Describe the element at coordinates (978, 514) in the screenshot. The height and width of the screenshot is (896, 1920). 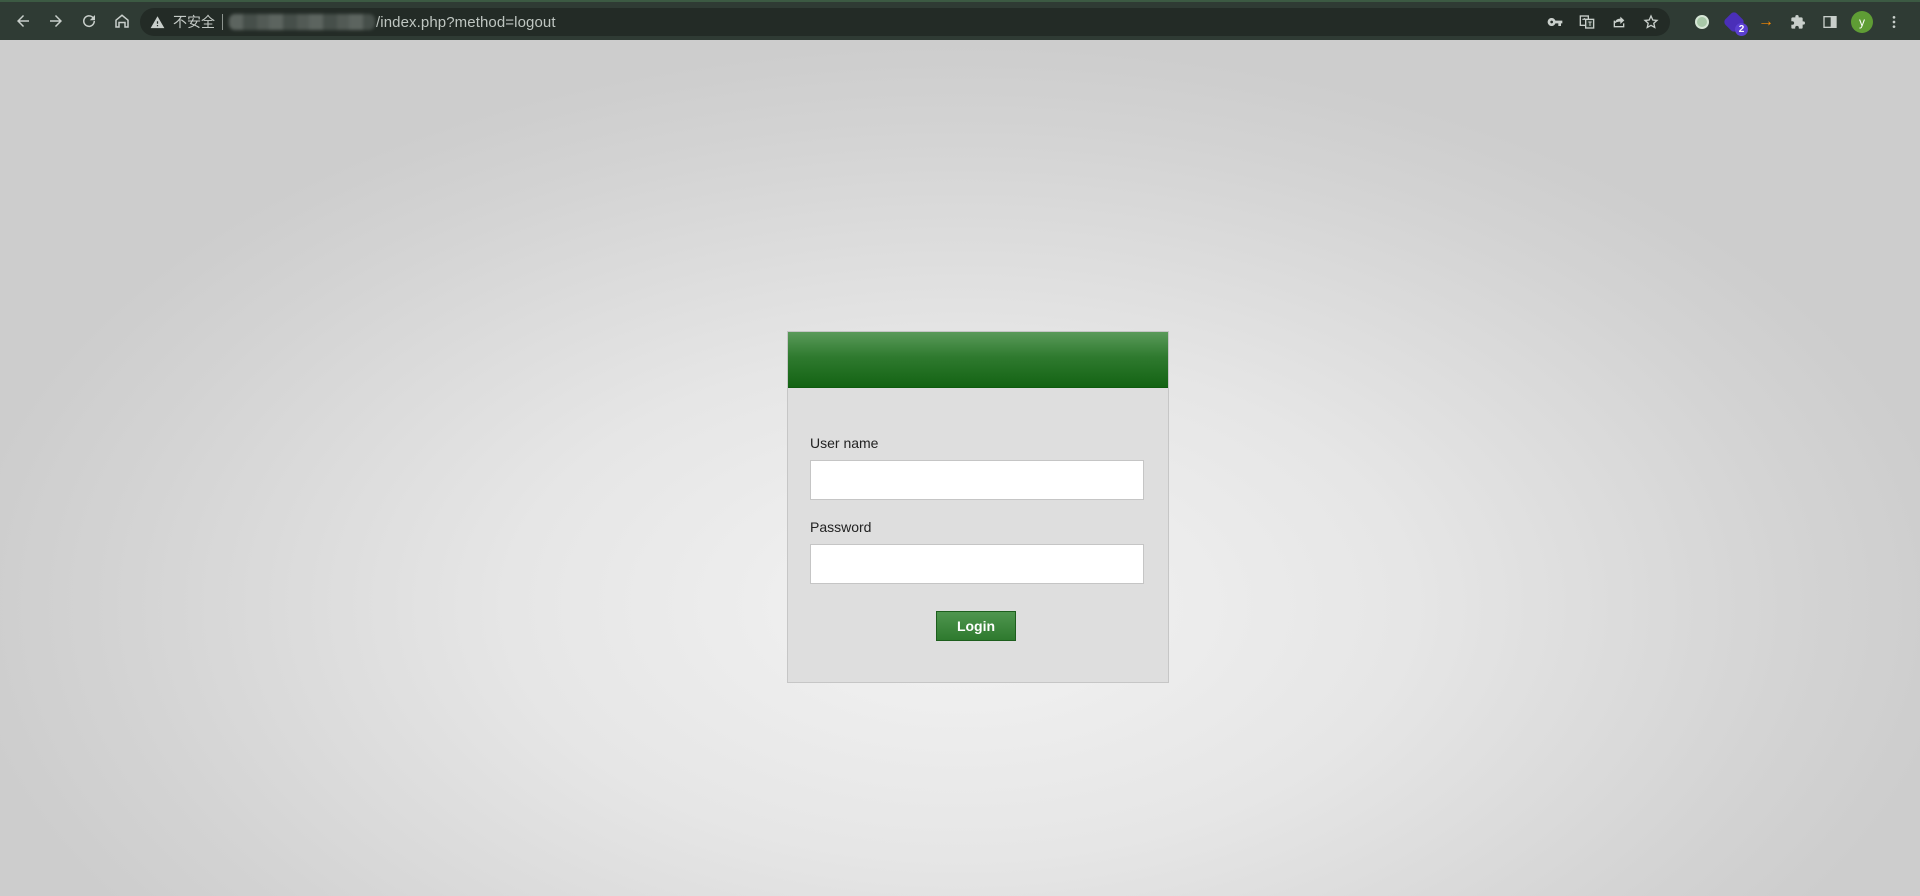
I see `login-form: User name Password Login` at that location.